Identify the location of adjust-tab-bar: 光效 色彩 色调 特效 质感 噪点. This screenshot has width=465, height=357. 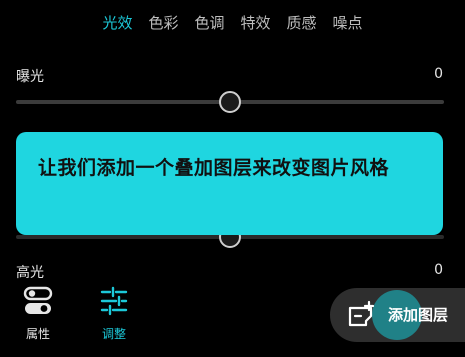
(232, 23).